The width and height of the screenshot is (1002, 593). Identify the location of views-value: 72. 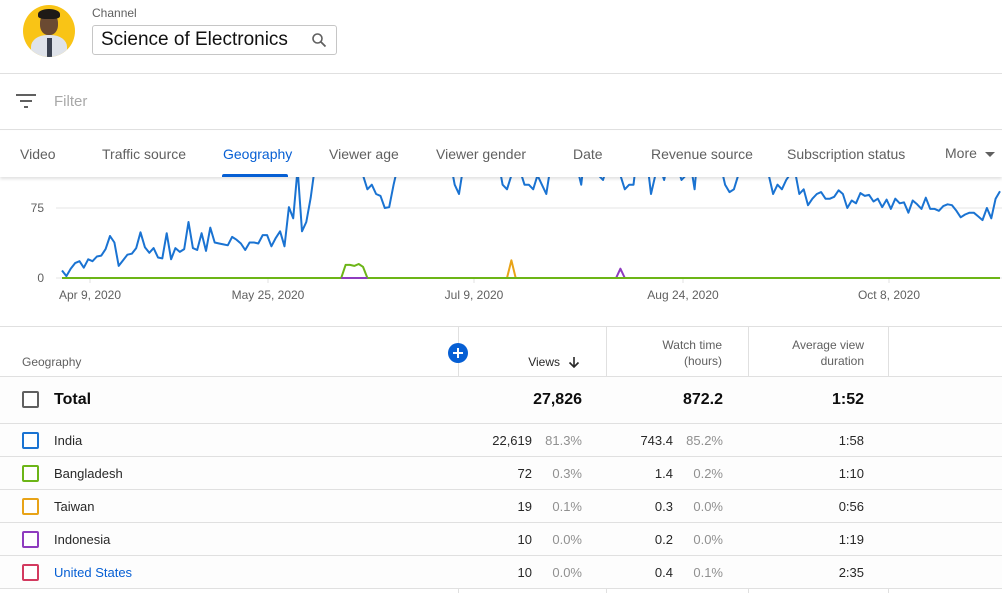
(524, 473).